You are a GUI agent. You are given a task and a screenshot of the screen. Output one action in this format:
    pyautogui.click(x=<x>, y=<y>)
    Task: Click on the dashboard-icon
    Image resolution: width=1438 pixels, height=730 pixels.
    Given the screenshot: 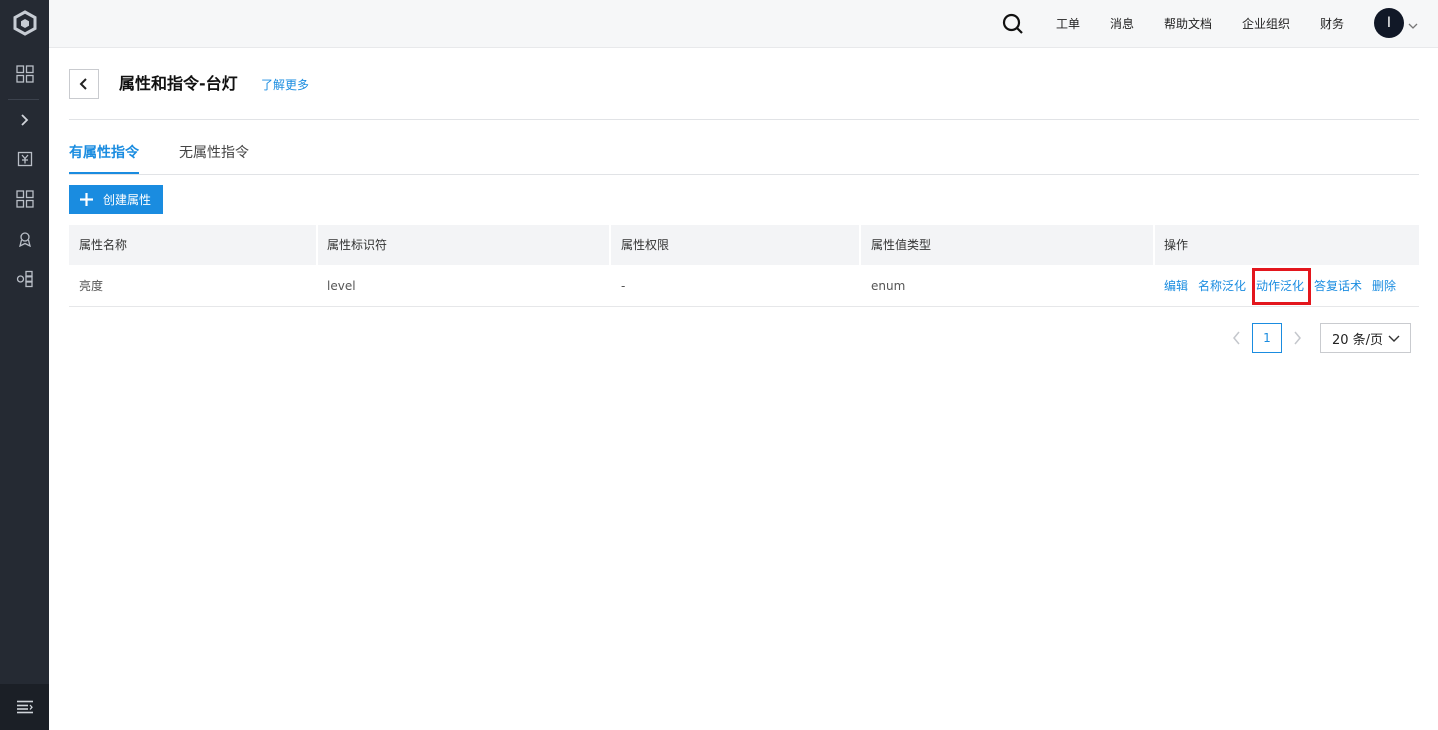 What is the action you would take?
    pyautogui.click(x=24, y=74)
    